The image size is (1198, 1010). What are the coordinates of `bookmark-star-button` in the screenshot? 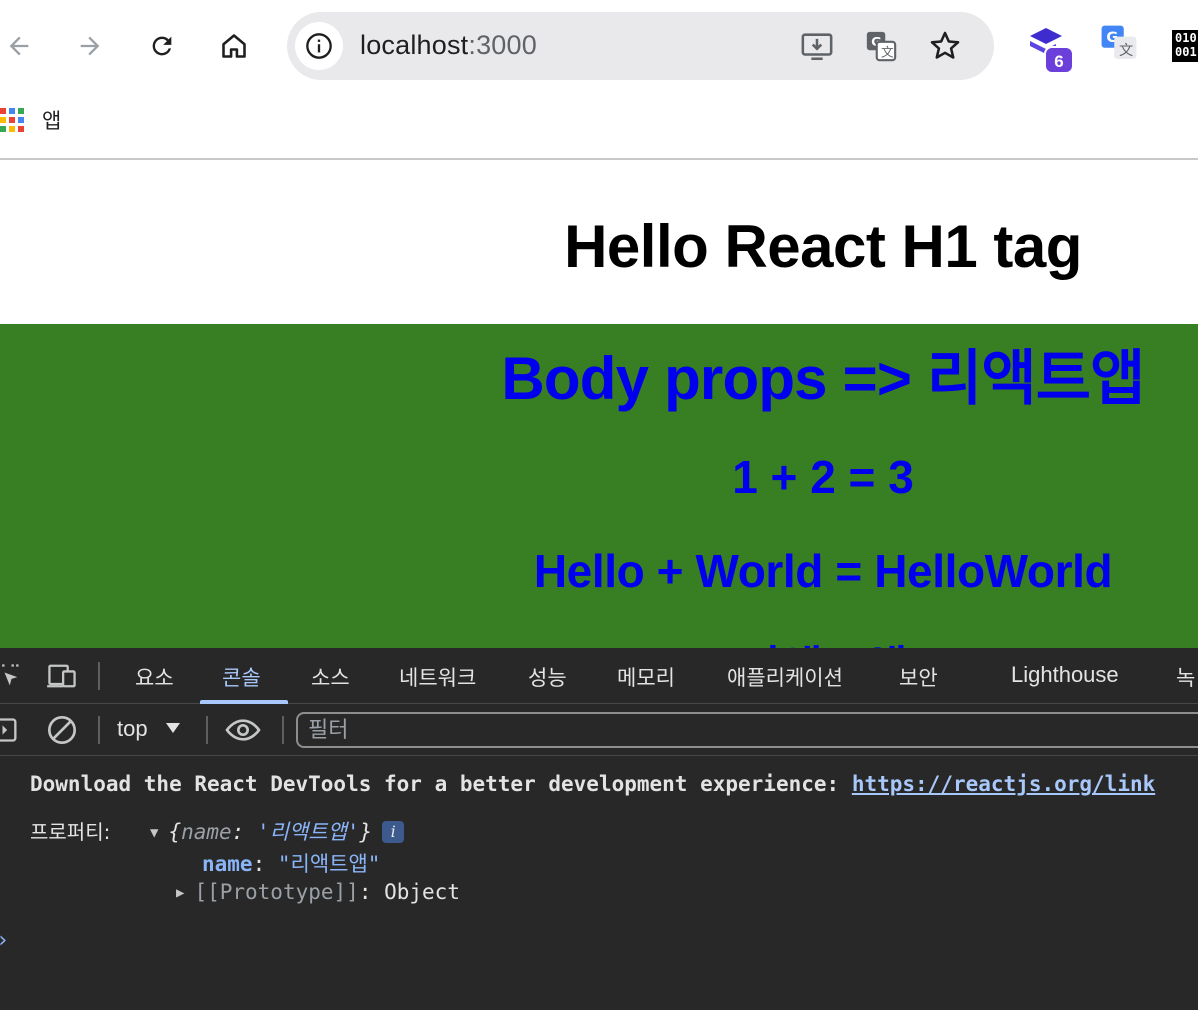 It's located at (945, 46).